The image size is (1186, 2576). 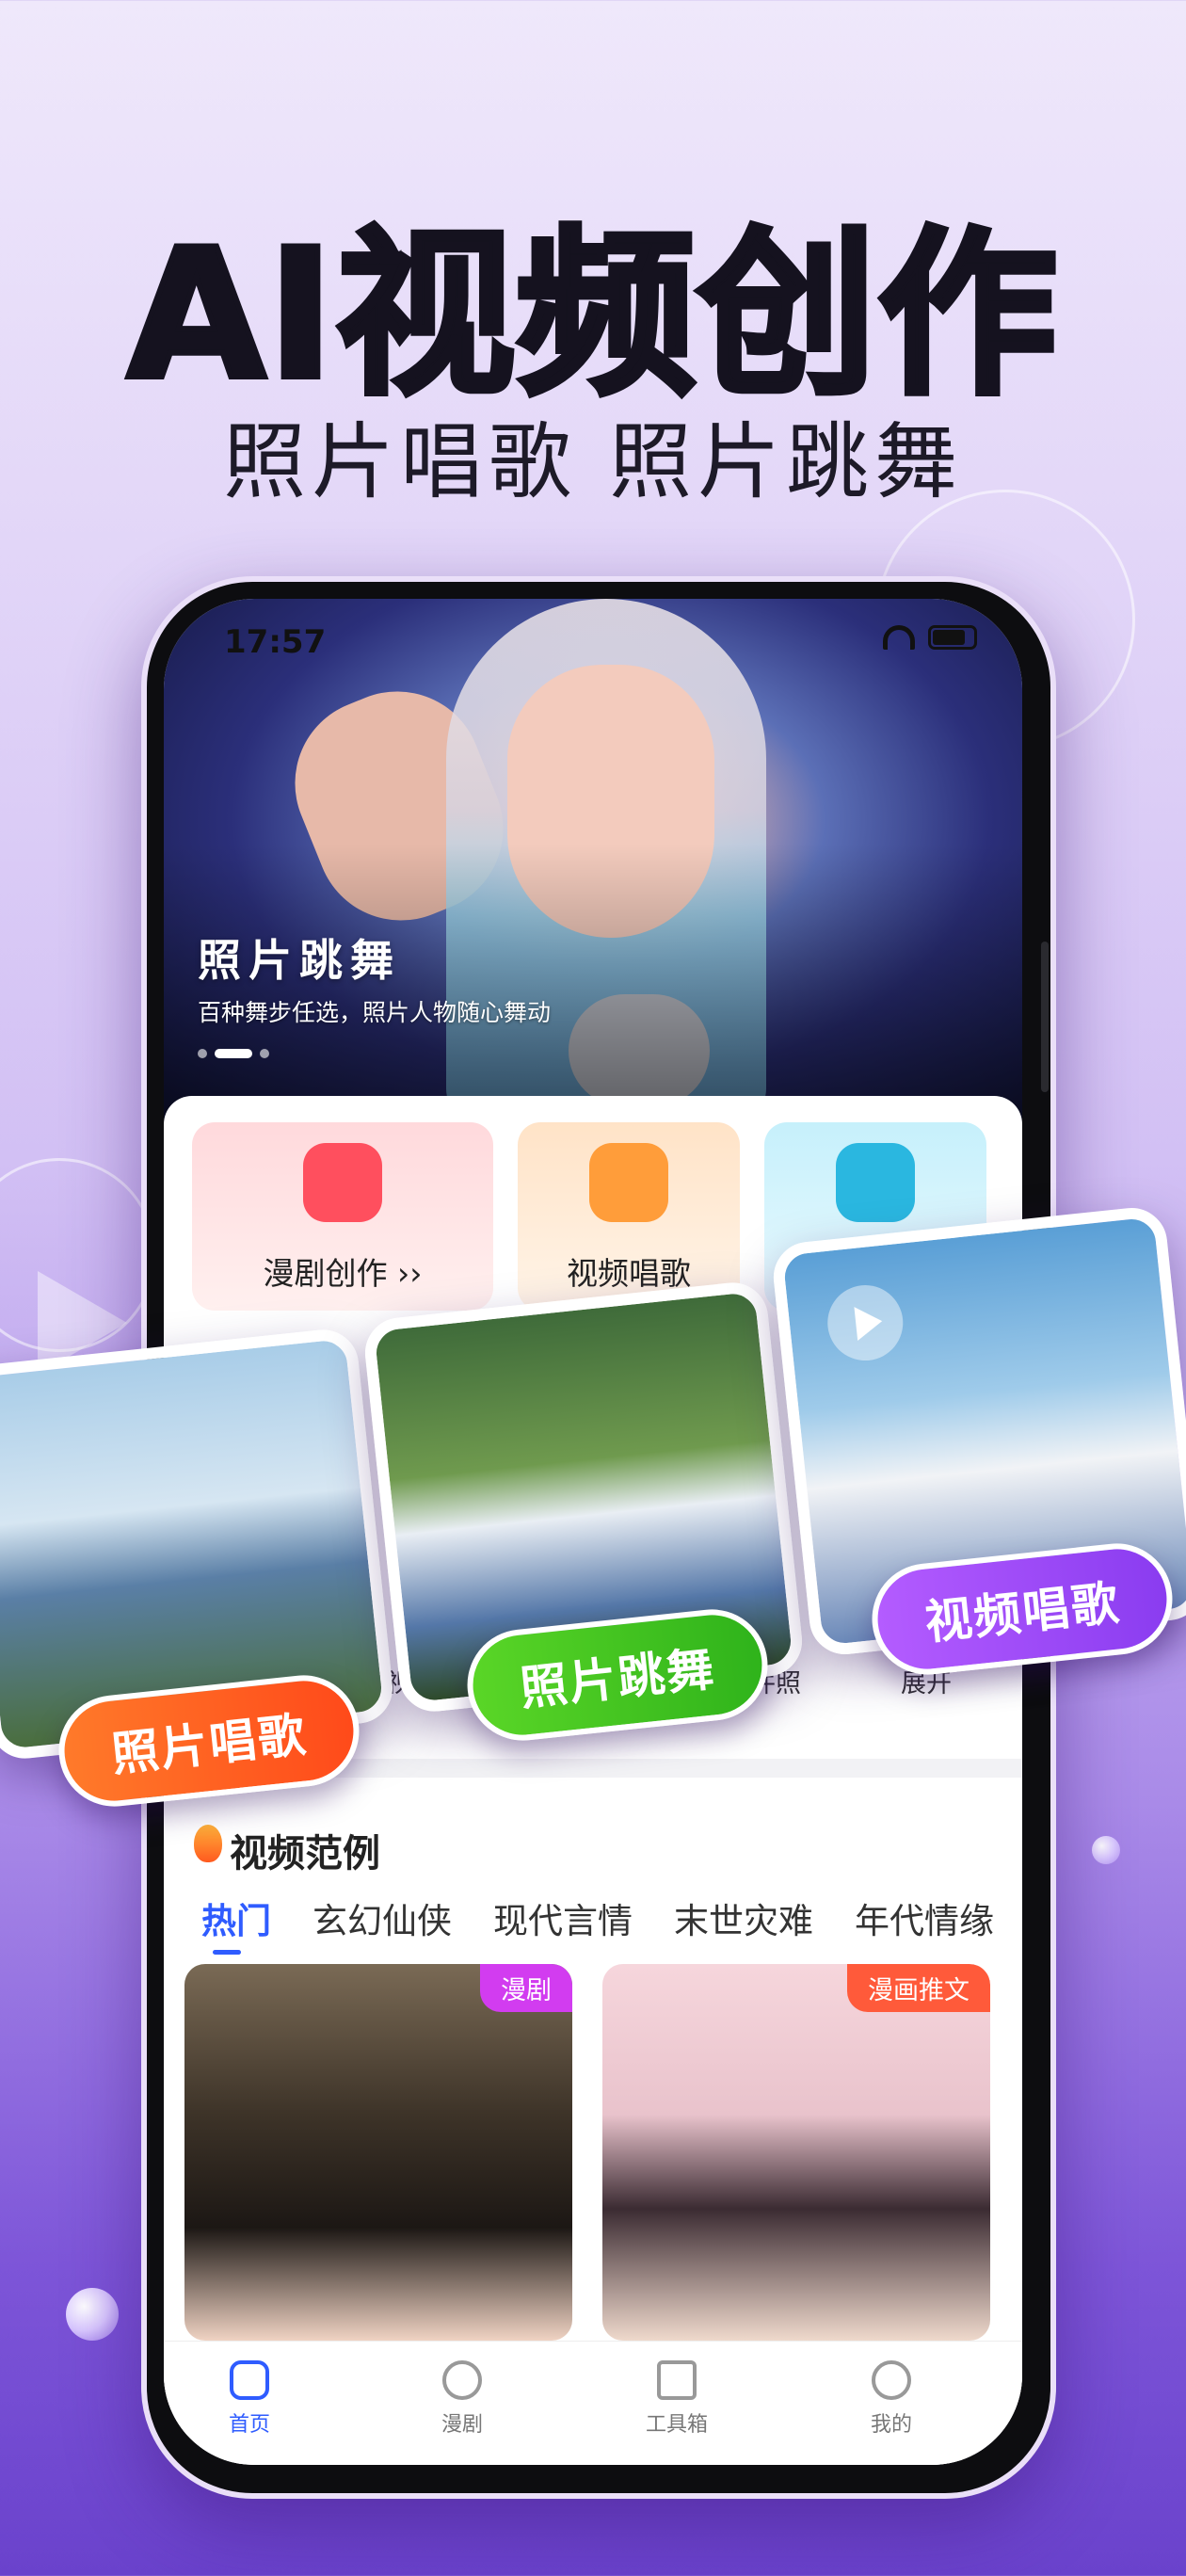 I want to click on nav-home: 首页, so click(x=249, y=2399).